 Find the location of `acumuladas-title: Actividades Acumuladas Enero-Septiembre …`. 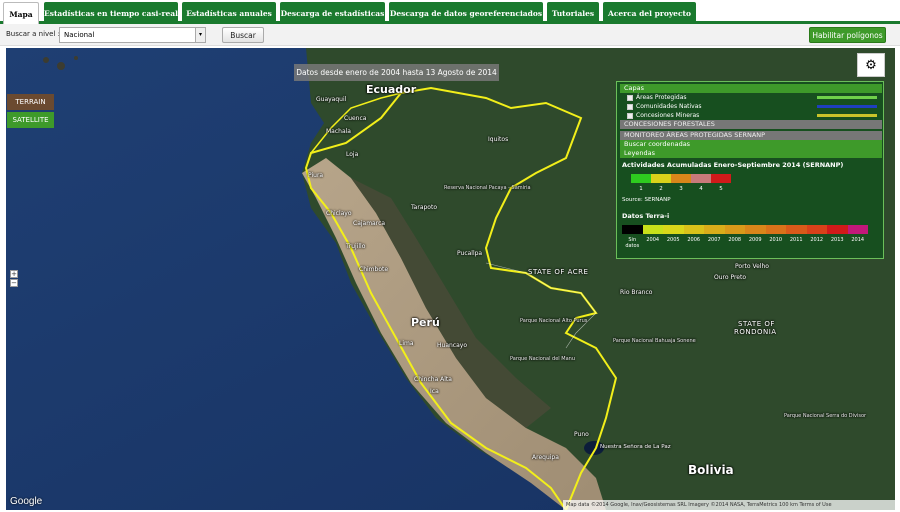

acumuladas-title: Actividades Acumuladas Enero-Septiembre … is located at coordinates (733, 165).